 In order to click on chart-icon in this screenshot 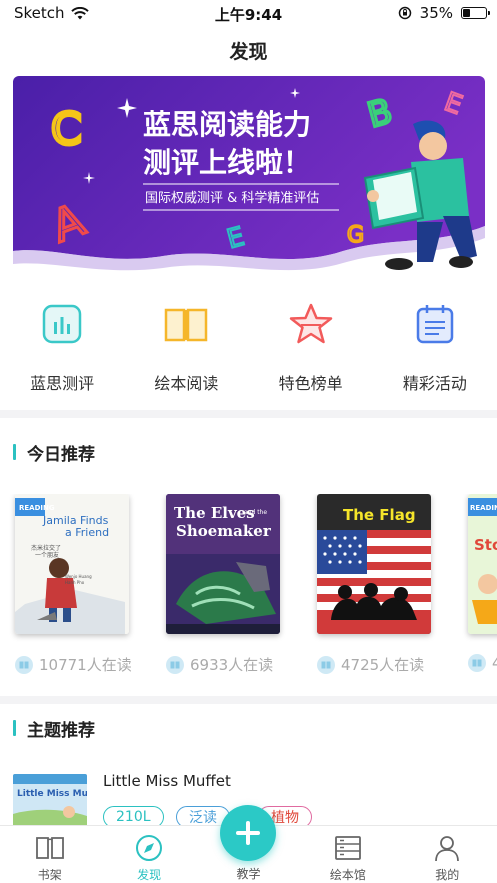, I will do `click(62, 324)`.